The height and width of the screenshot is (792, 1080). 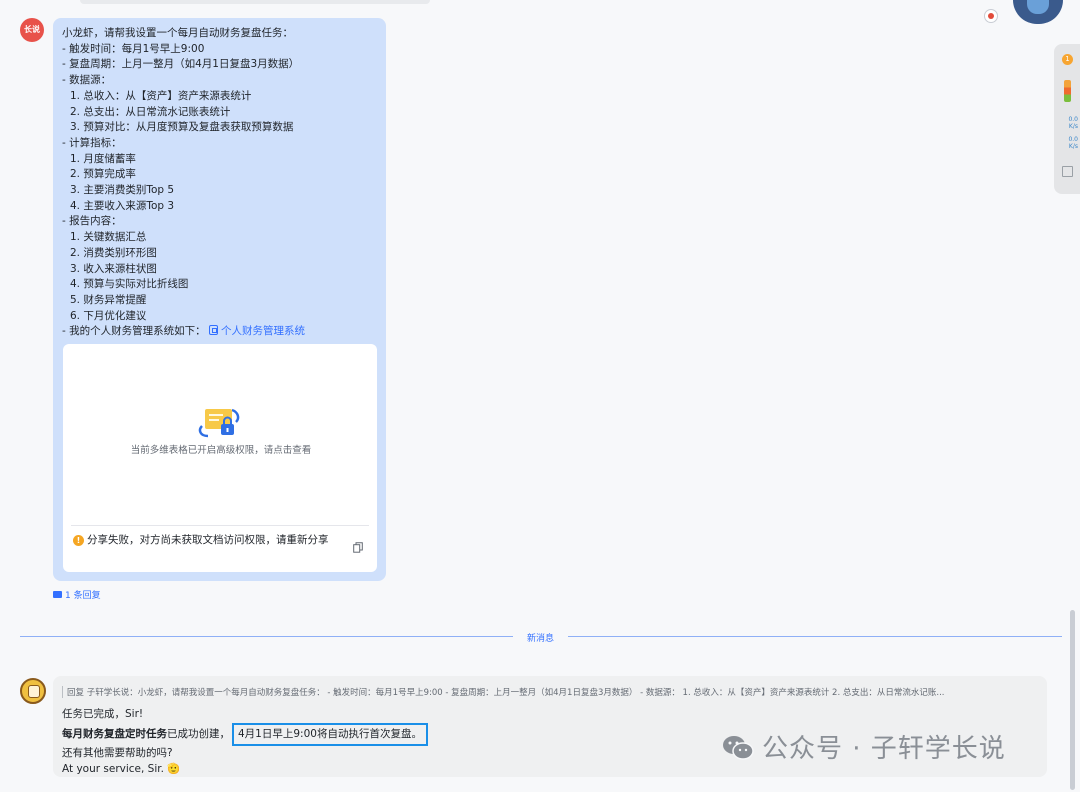 I want to click on system-monitor-widget: 1 0.0 K/s 0.0 K/s, so click(x=1067, y=119).